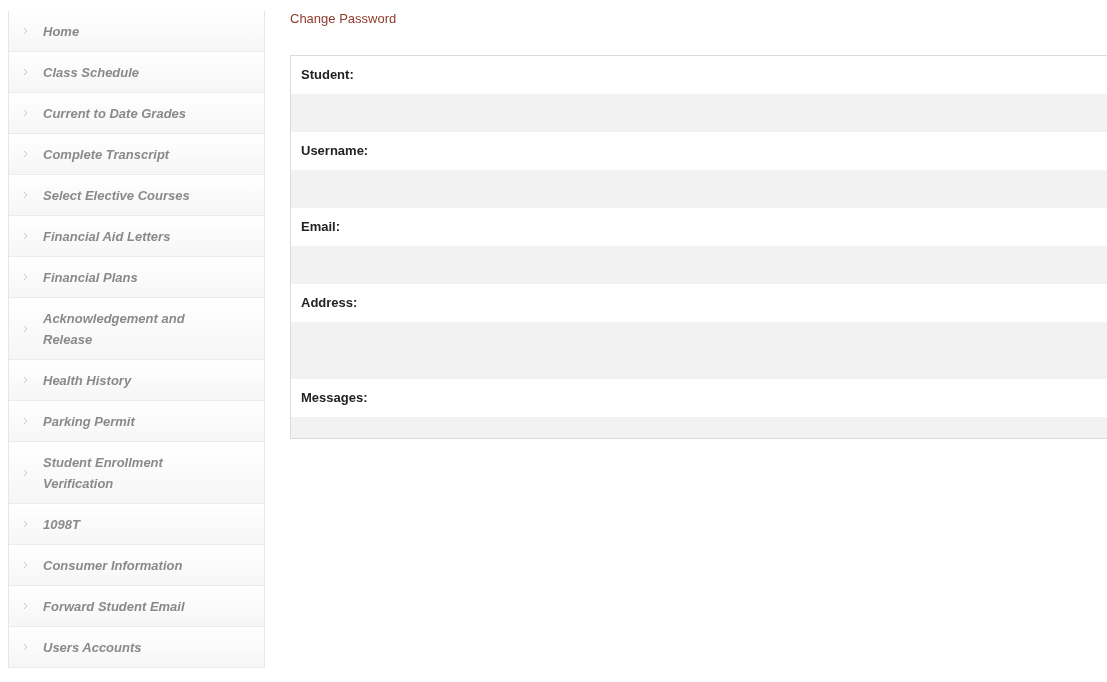 Image resolution: width=1107 pixels, height=682 pixels. What do you see at coordinates (343, 19) in the screenshot?
I see `change-password-link: Change Password` at bounding box center [343, 19].